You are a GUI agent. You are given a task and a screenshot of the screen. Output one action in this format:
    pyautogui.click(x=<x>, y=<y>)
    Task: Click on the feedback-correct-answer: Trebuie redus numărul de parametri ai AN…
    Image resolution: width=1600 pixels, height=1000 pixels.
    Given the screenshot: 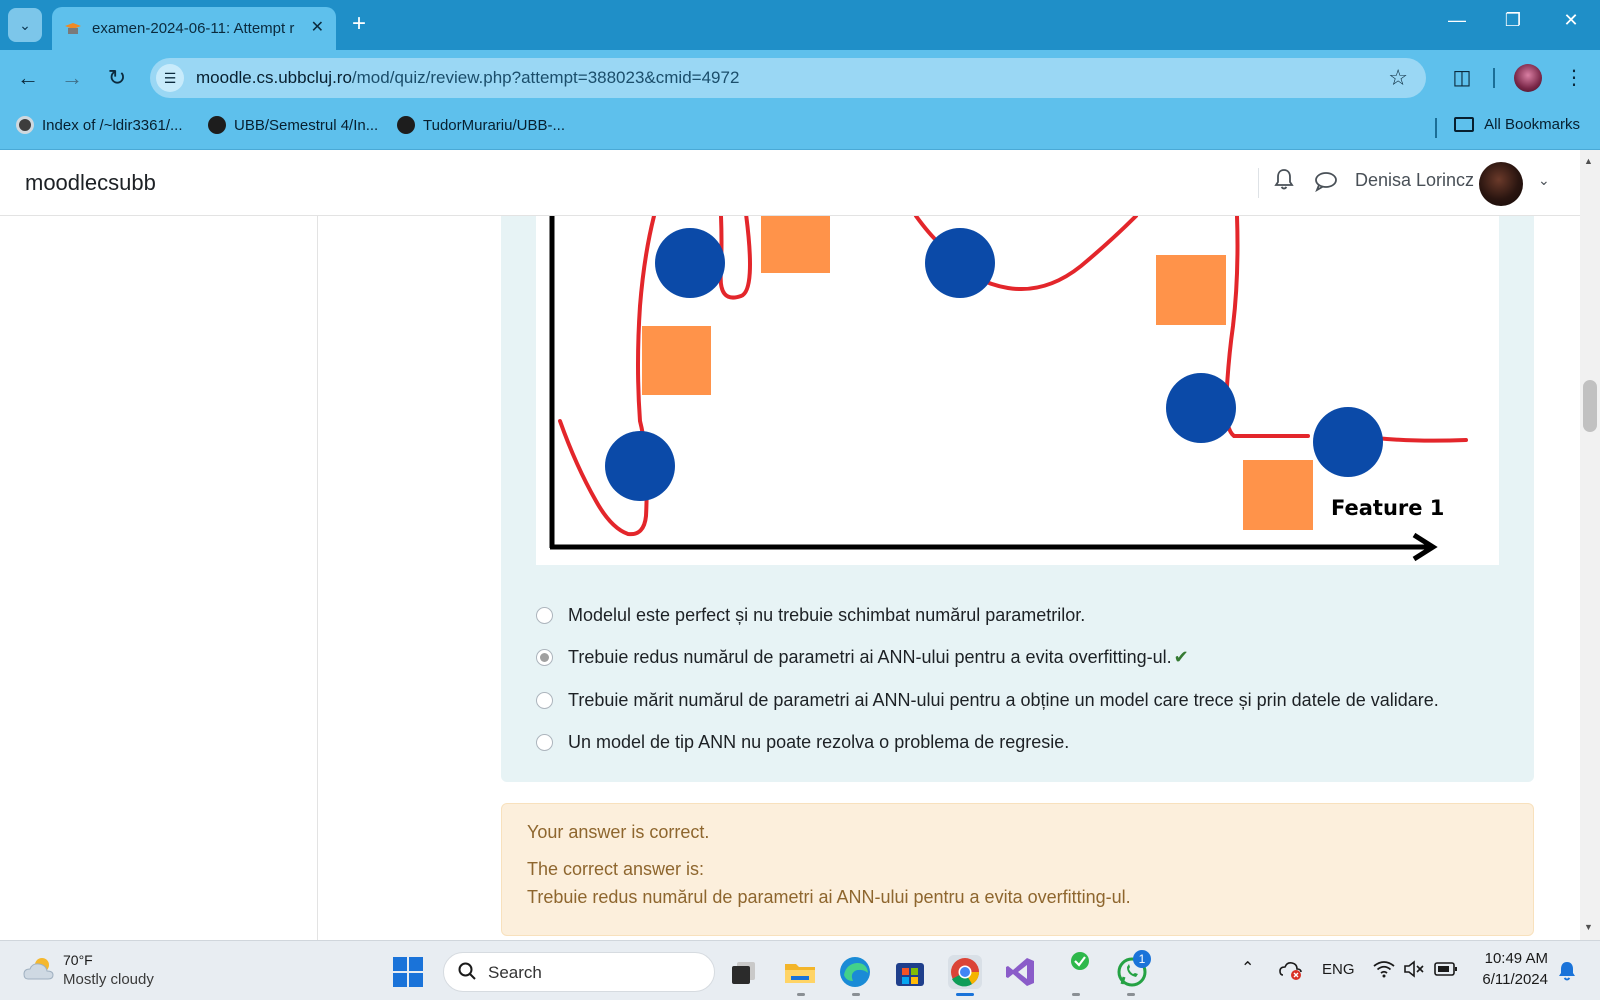 What is the action you would take?
    pyautogui.click(x=829, y=897)
    